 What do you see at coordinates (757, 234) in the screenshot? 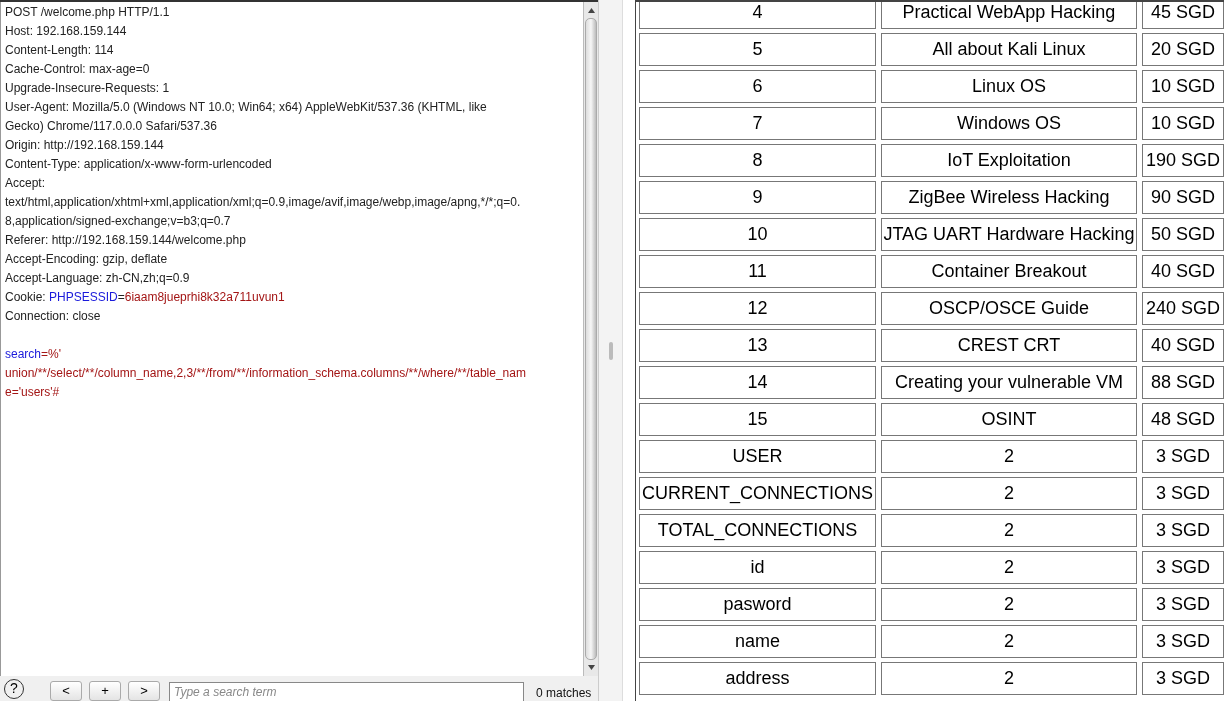
I see `table-cell: 10` at bounding box center [757, 234].